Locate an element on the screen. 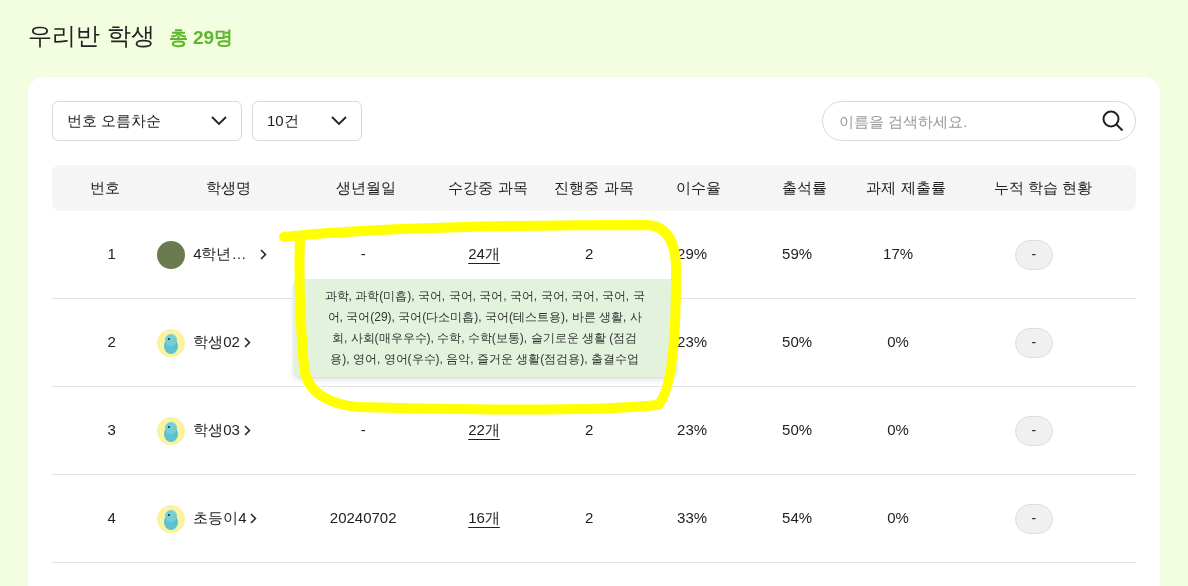  row-number: 1 is located at coordinates (111, 254).